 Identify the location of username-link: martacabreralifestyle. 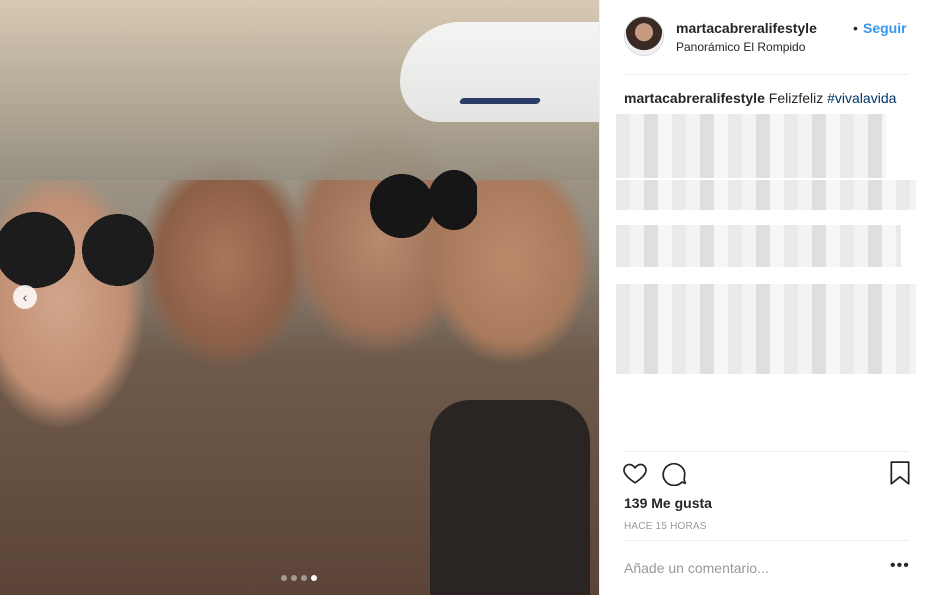
(746, 28).